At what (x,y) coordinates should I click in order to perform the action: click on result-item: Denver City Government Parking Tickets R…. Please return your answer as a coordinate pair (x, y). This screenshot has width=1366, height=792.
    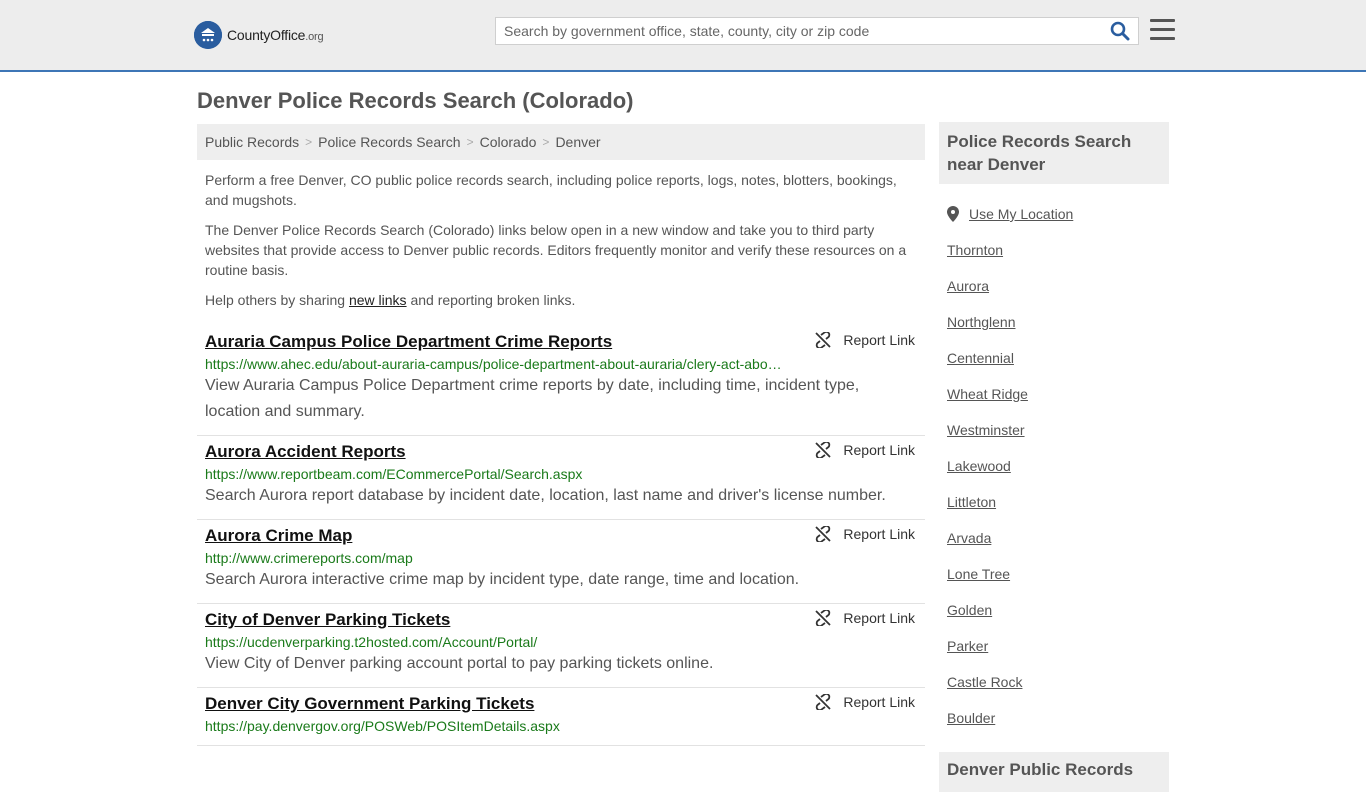
    Looking at the image, I should click on (561, 717).